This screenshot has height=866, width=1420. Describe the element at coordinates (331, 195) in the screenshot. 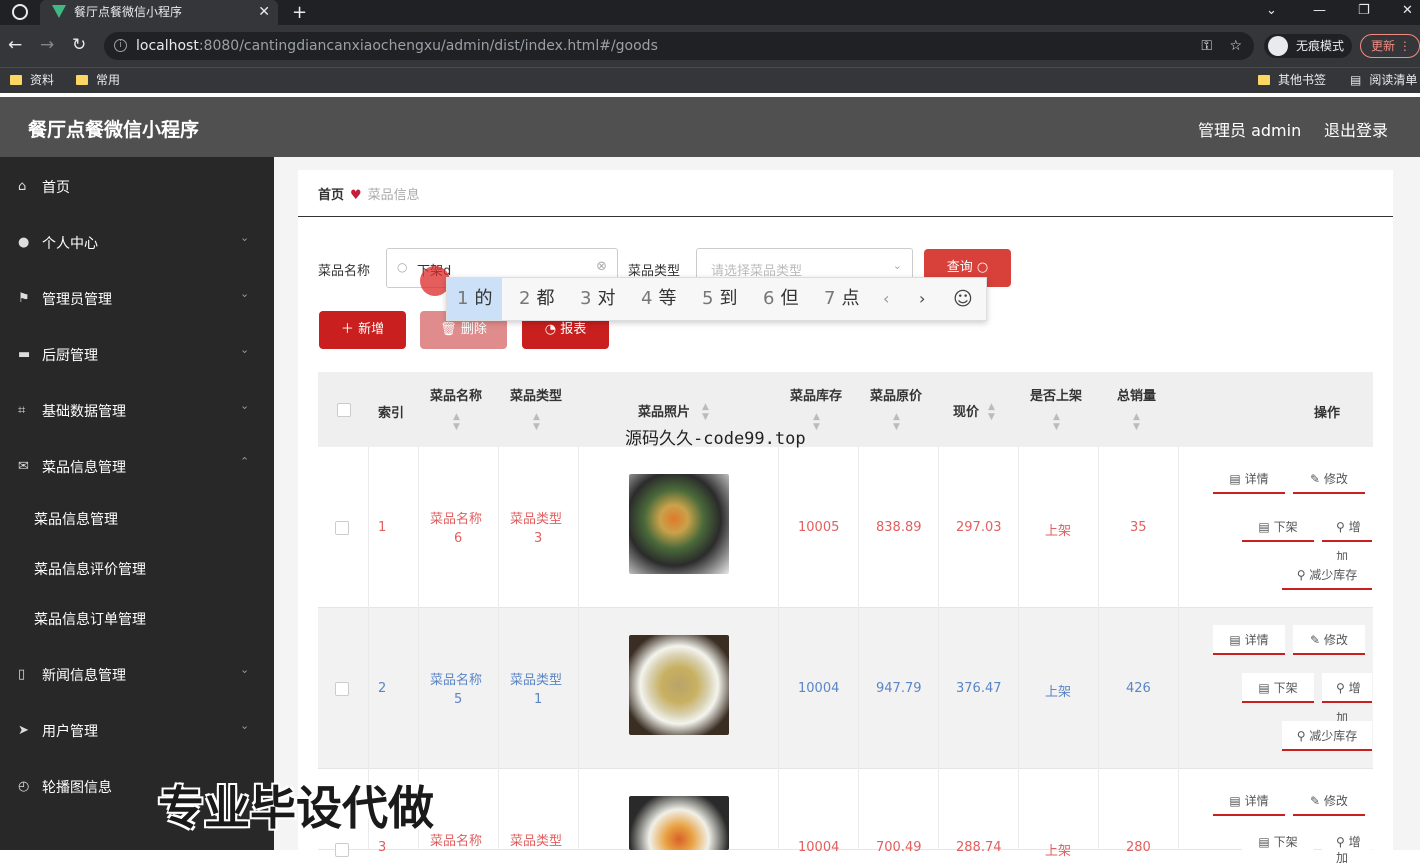

I see `breadcrumb-home: 首页` at that location.